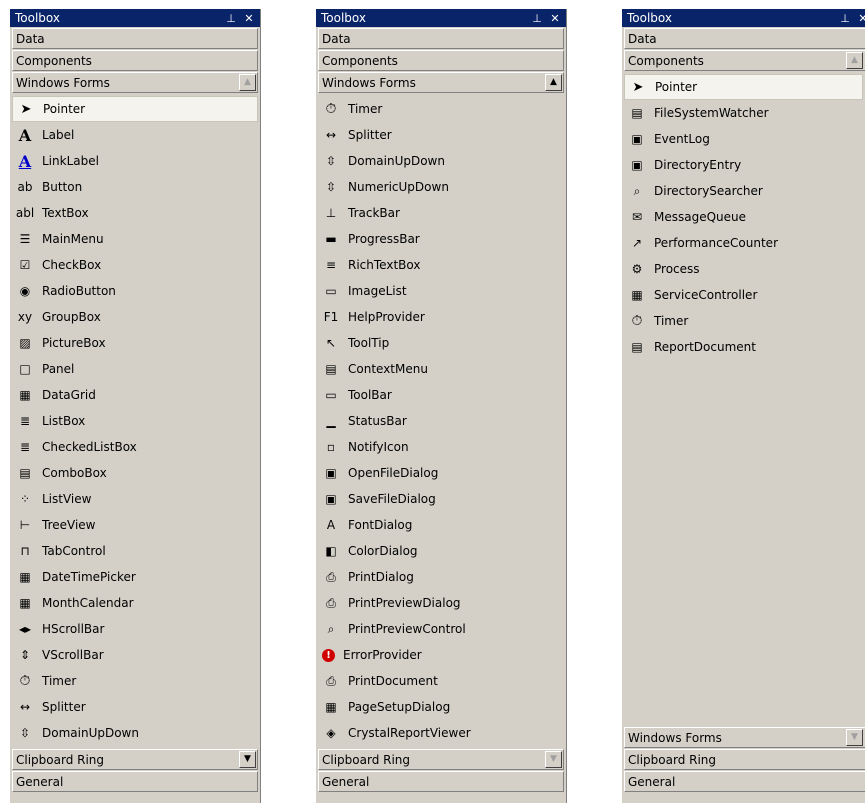 The image size is (865, 803). What do you see at coordinates (135, 317) in the screenshot?
I see `toolbox-item: xy GroupBox` at bounding box center [135, 317].